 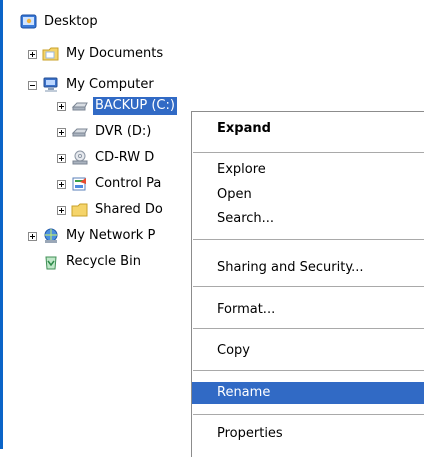 I want to click on folder-documents-icon, so click(x=50, y=54).